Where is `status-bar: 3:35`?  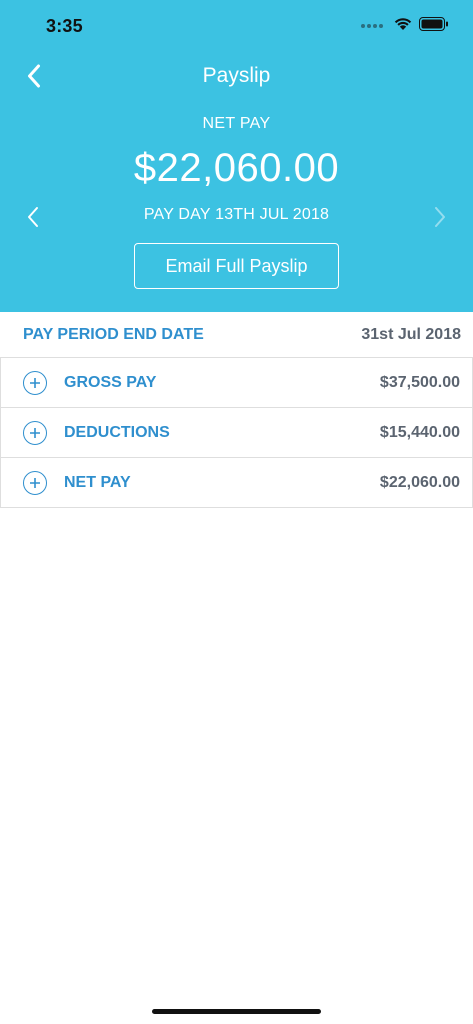
status-bar: 3:35 is located at coordinates (236, 26).